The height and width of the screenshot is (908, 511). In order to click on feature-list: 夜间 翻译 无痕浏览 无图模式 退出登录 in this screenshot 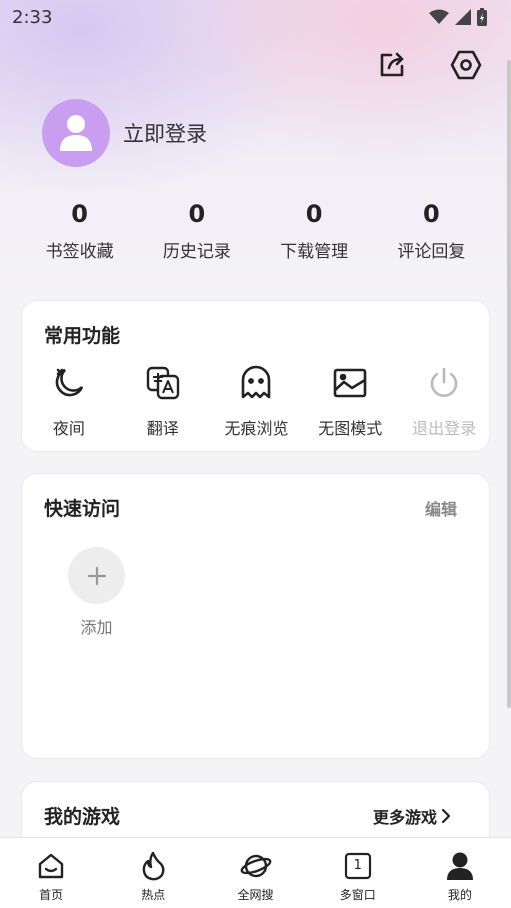, I will do `click(256, 401)`.